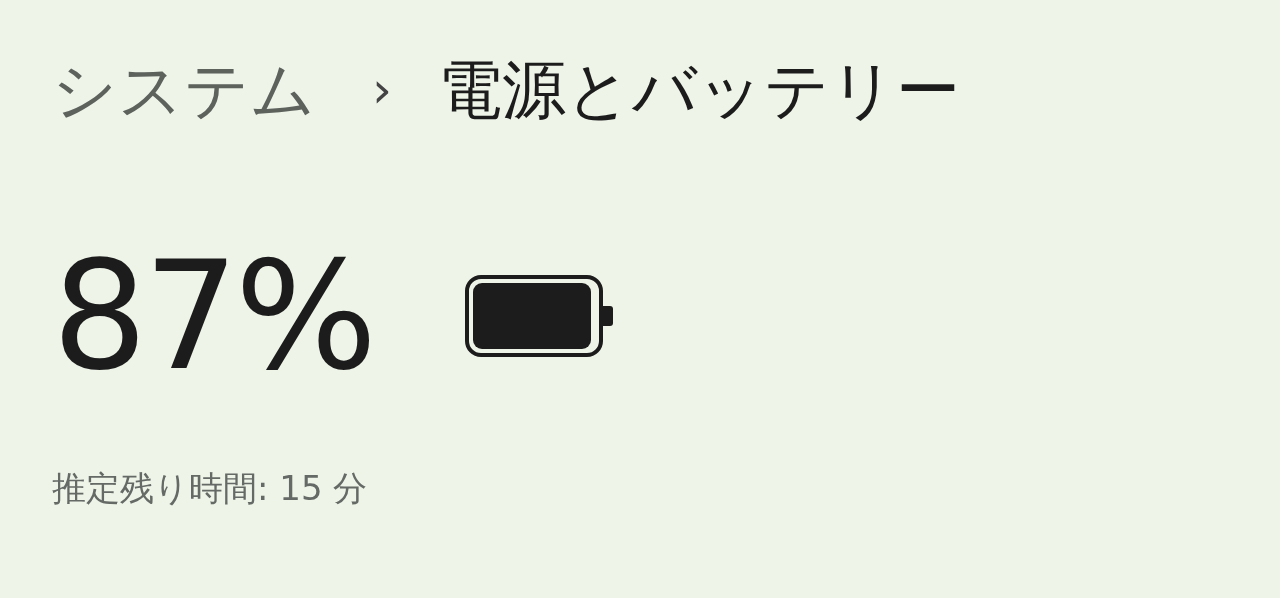 The height and width of the screenshot is (598, 1280). What do you see at coordinates (213, 315) in the screenshot?
I see `battery-percentage: 87%` at bounding box center [213, 315].